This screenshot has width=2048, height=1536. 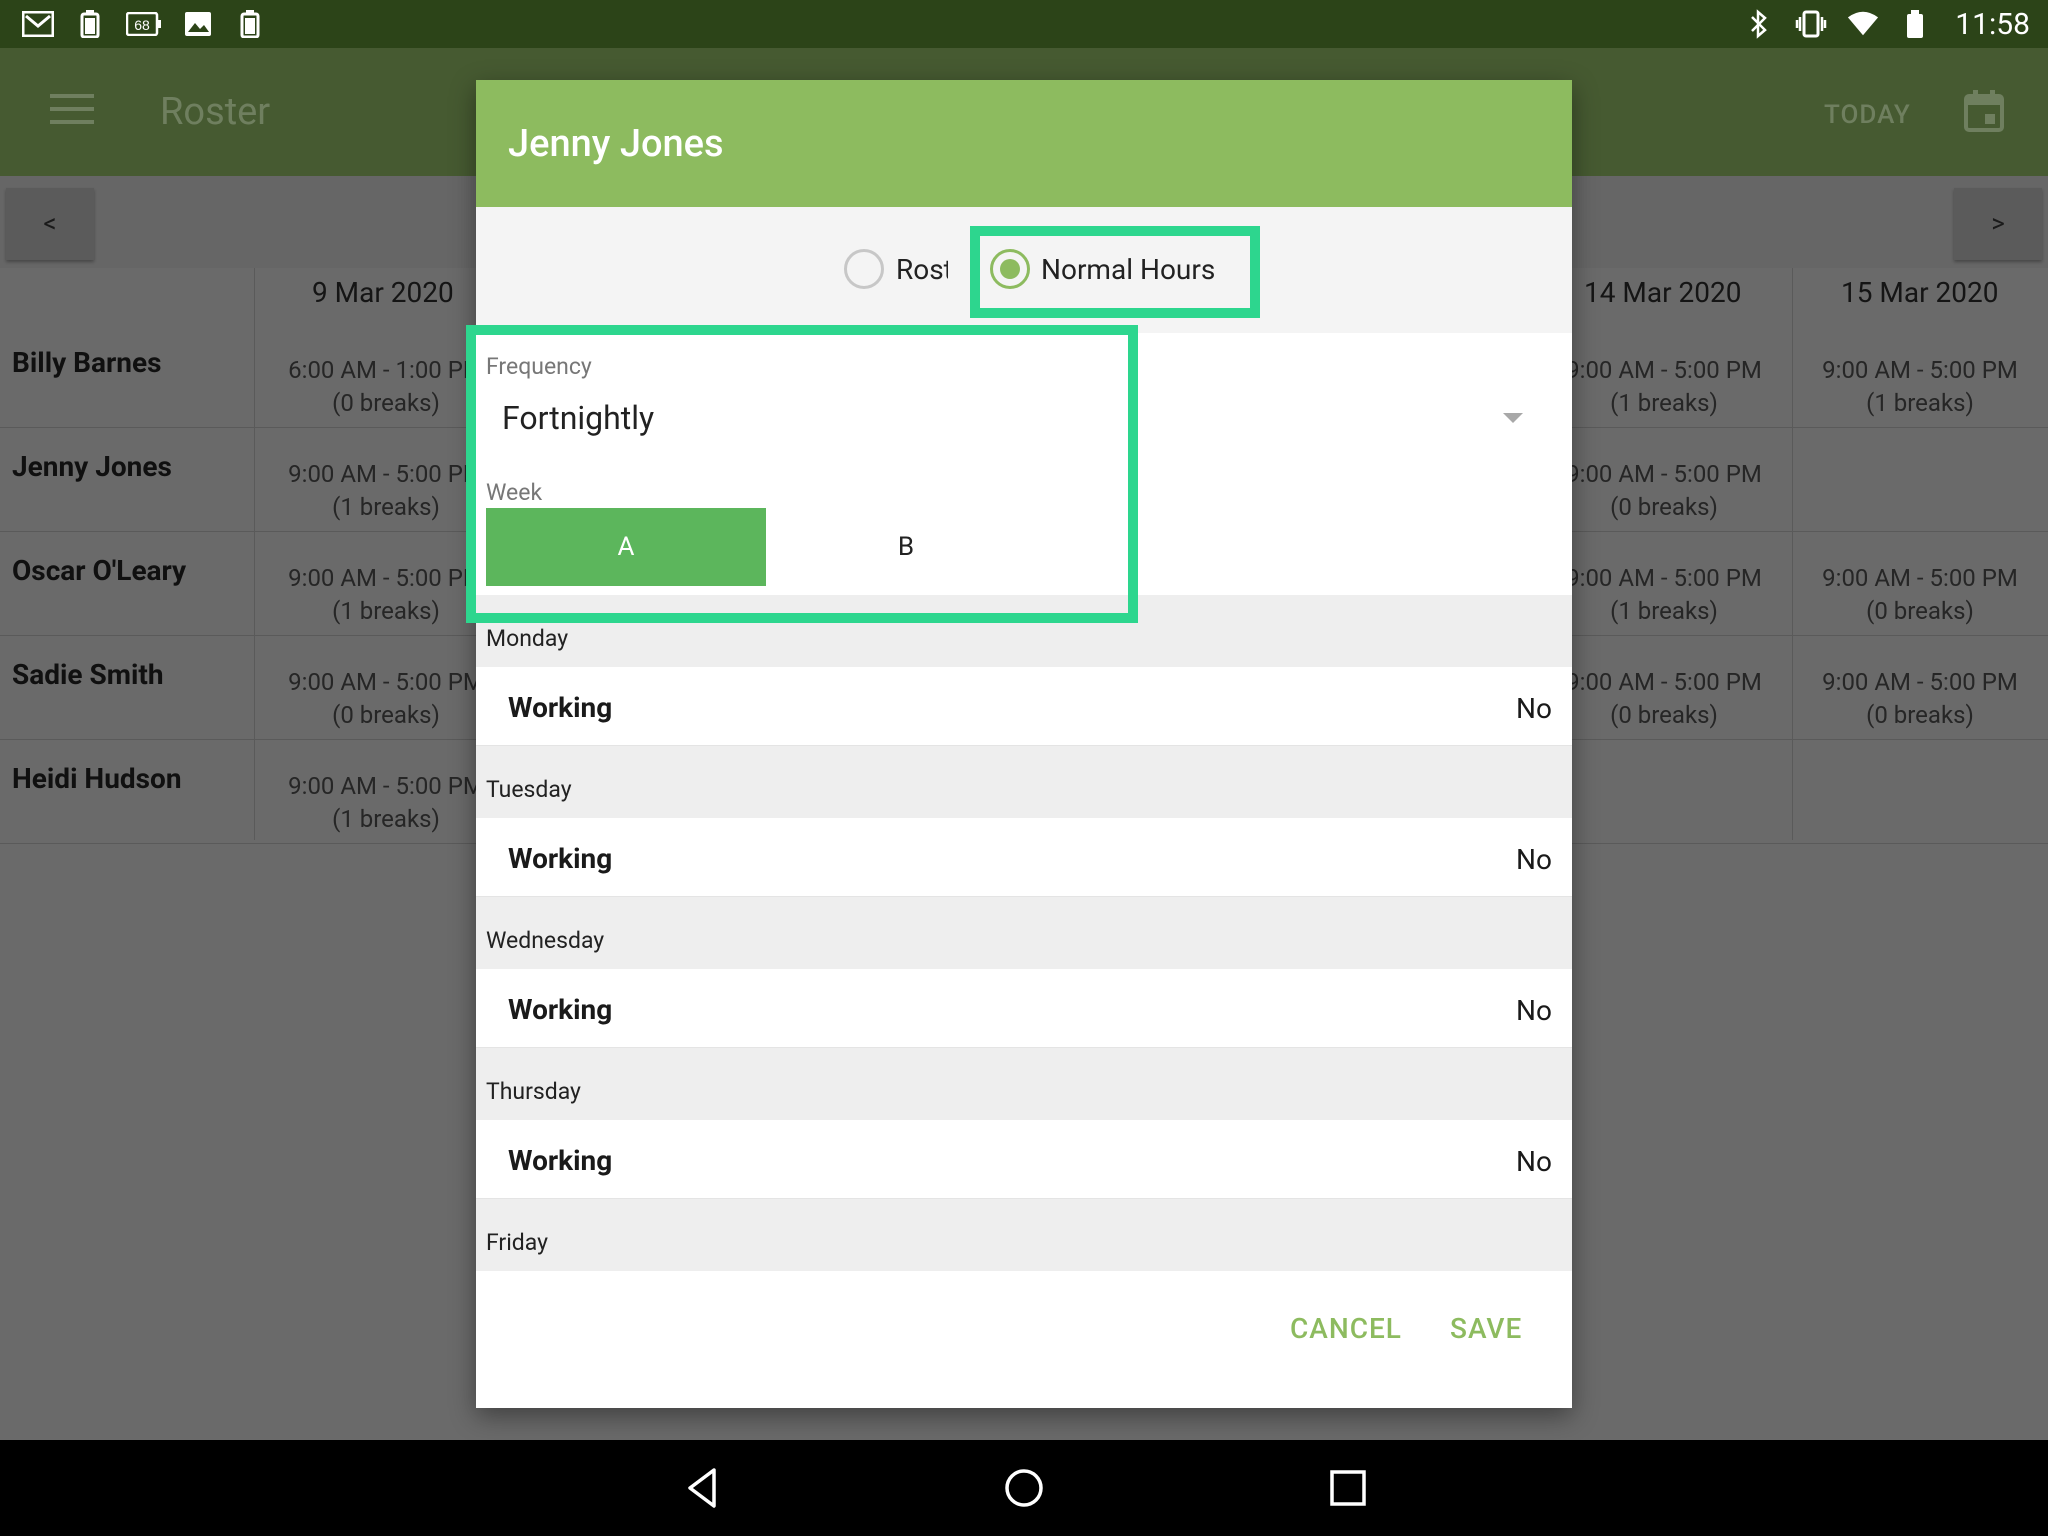 What do you see at coordinates (1513, 418) in the screenshot?
I see `dropdown-arrow-icon` at bounding box center [1513, 418].